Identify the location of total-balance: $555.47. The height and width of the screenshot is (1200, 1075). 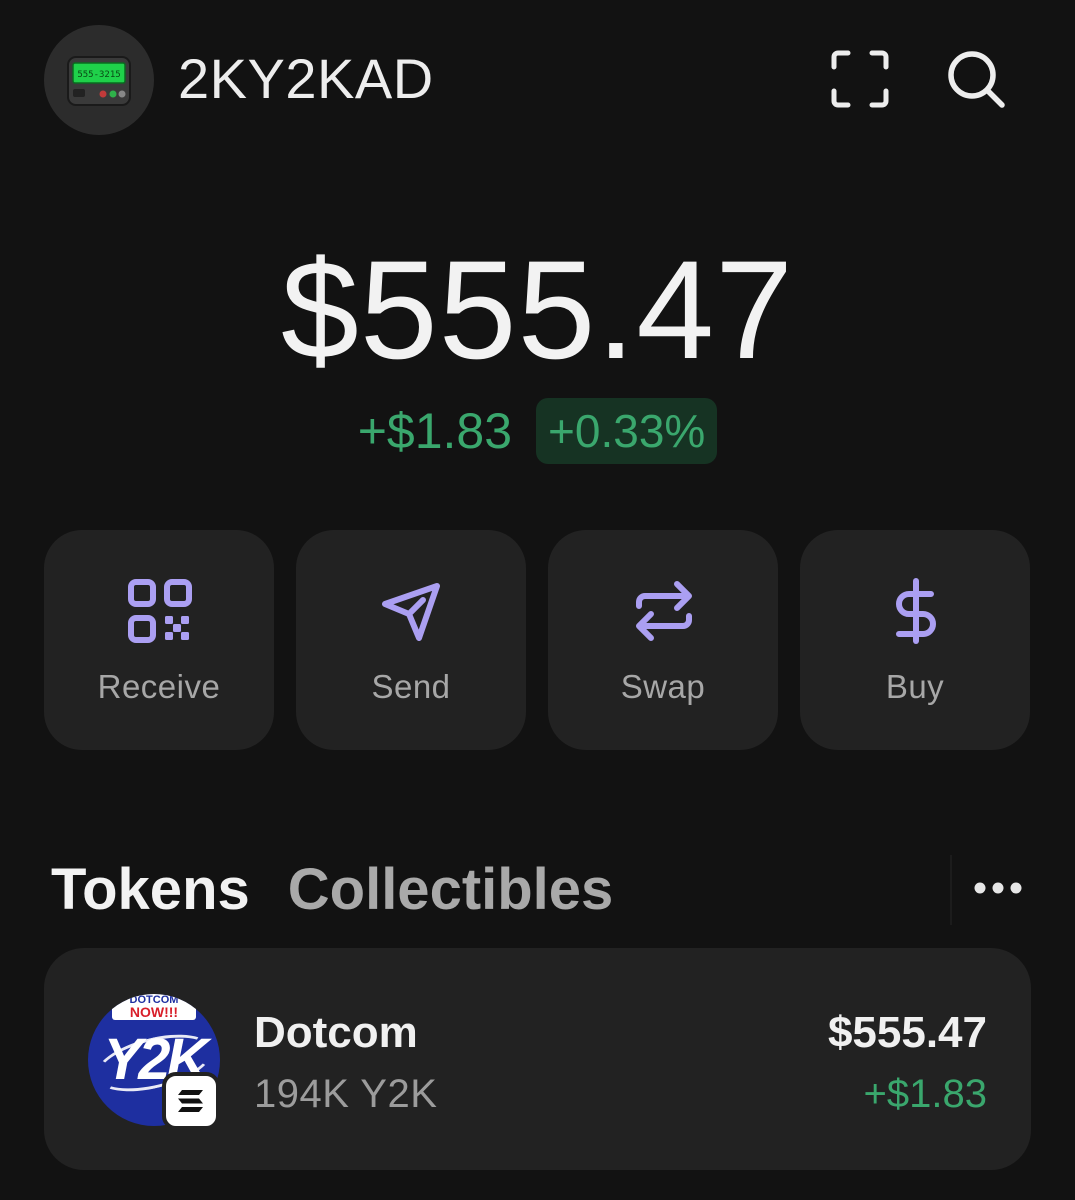
(537, 309).